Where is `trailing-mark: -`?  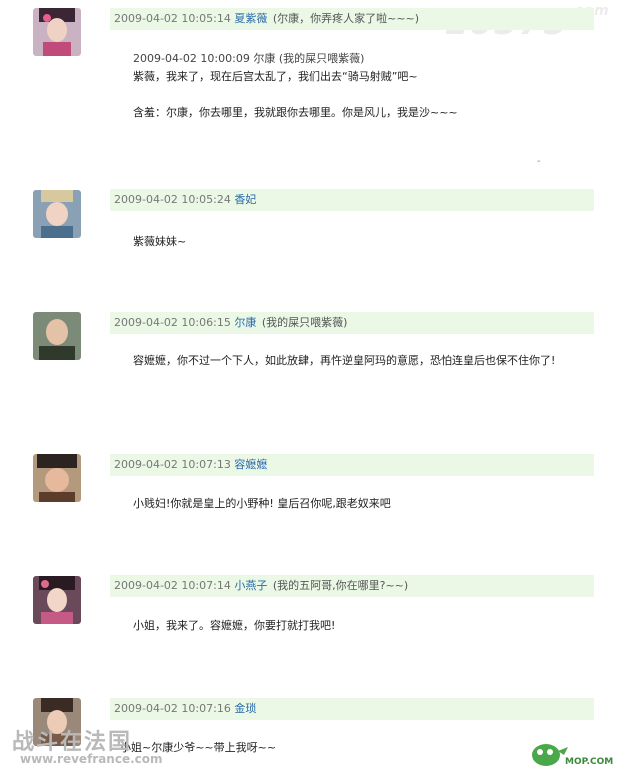 trailing-mark: - is located at coordinates (539, 161).